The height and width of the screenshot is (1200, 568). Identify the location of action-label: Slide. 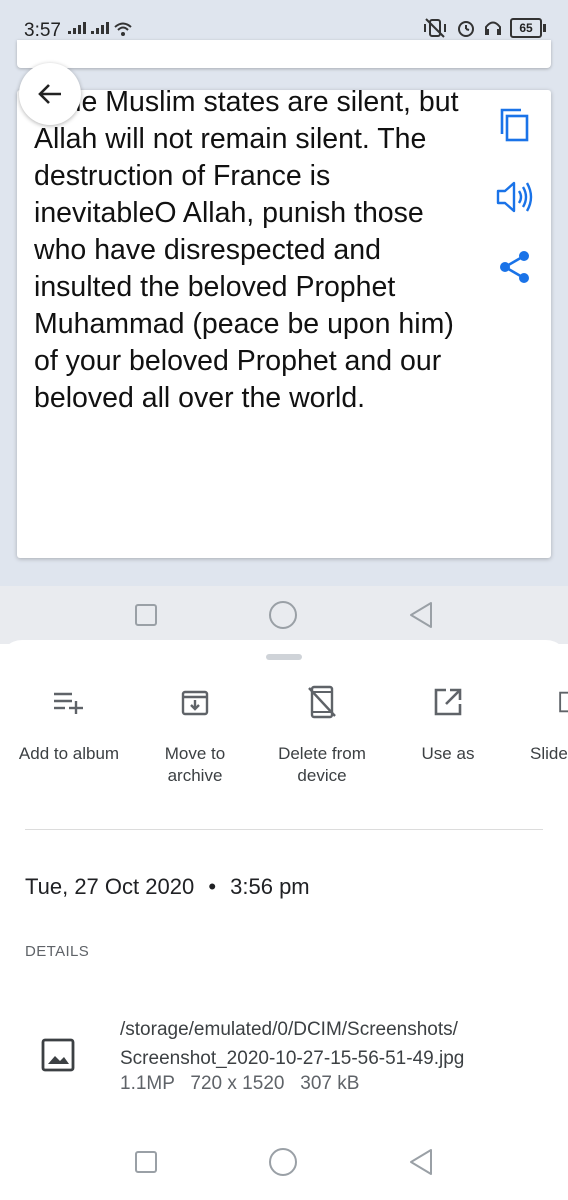
(549, 753).